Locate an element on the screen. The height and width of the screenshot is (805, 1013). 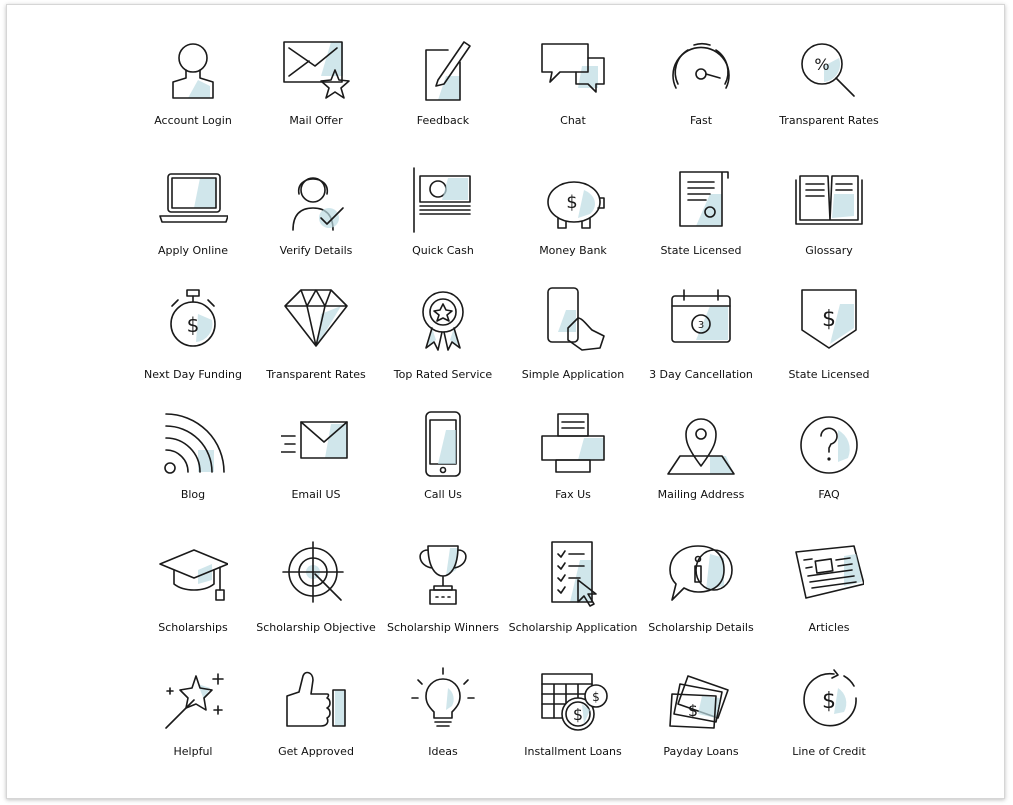
icon-label: Ideas is located at coordinates (443, 751).